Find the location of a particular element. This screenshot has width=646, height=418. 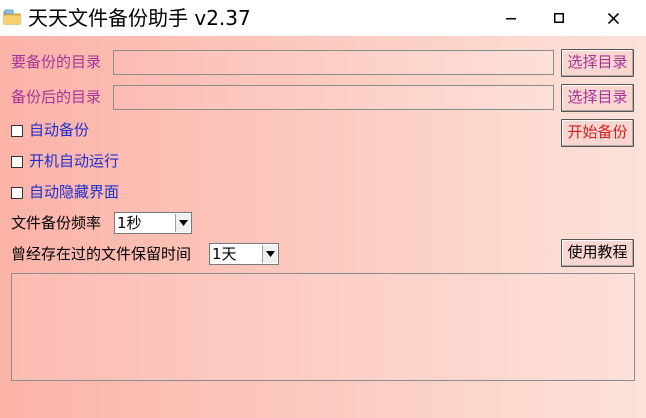

source-dir-input is located at coordinates (333, 62).